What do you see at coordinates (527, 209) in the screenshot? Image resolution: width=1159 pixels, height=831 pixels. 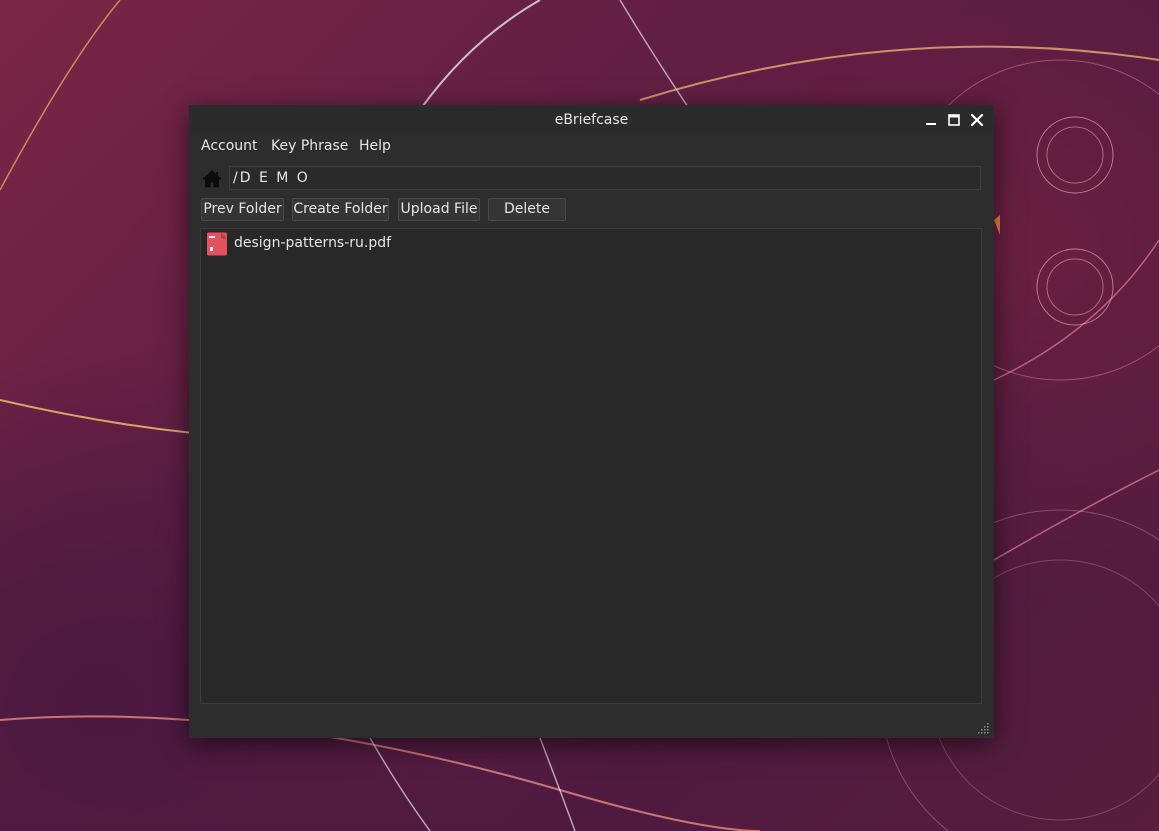 I see `delete-button: Delete` at bounding box center [527, 209].